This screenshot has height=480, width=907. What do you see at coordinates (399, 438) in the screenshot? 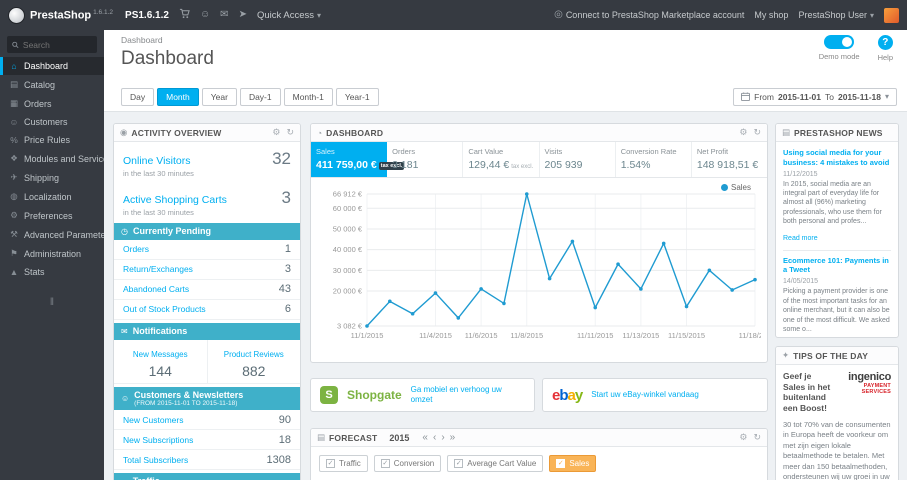
I see `forecast-year-select: 2015` at bounding box center [399, 438].